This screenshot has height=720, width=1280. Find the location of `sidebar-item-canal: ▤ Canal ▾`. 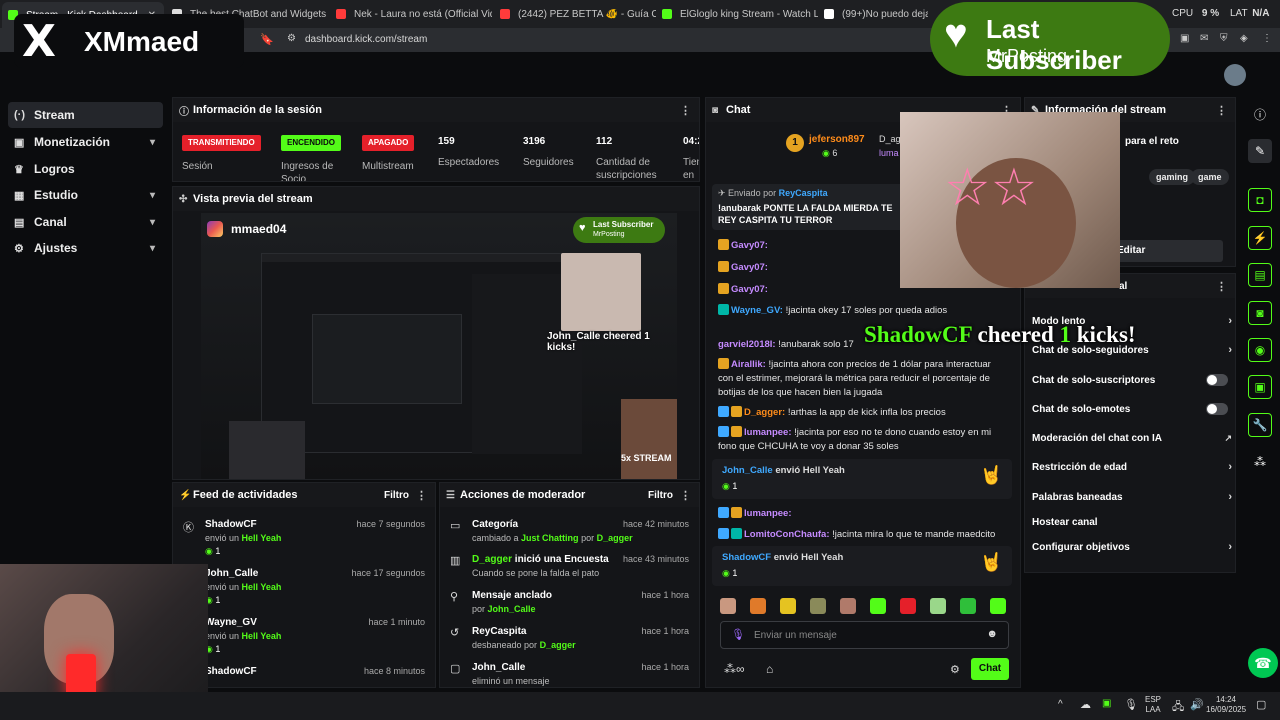

sidebar-item-canal: ▤ Canal ▾ is located at coordinates (85, 222).